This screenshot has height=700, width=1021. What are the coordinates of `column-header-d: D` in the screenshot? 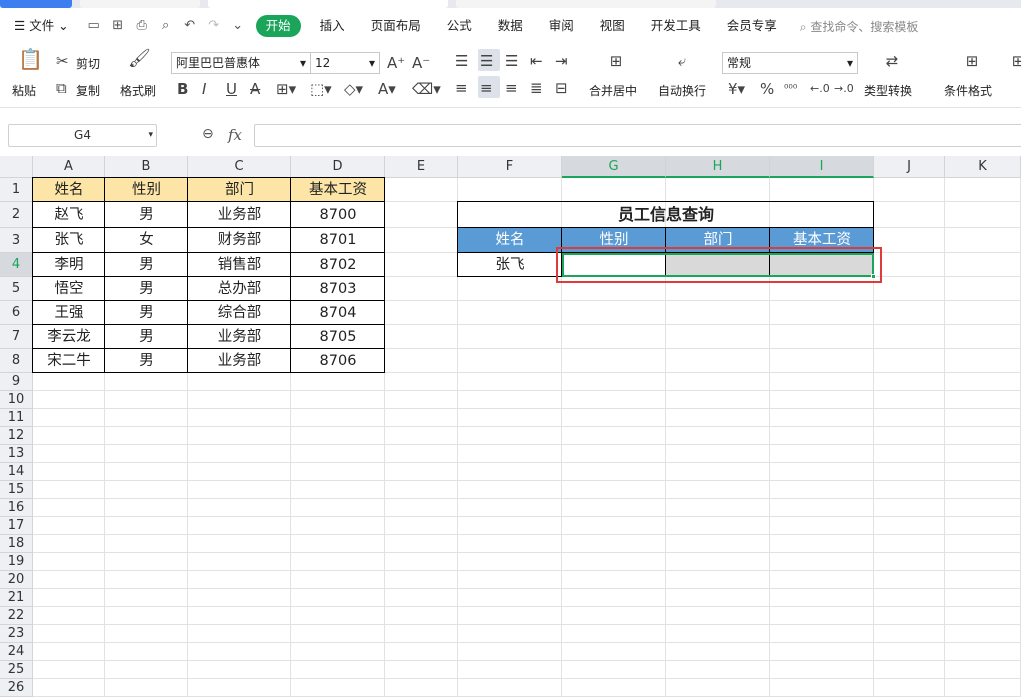 It's located at (338, 167).